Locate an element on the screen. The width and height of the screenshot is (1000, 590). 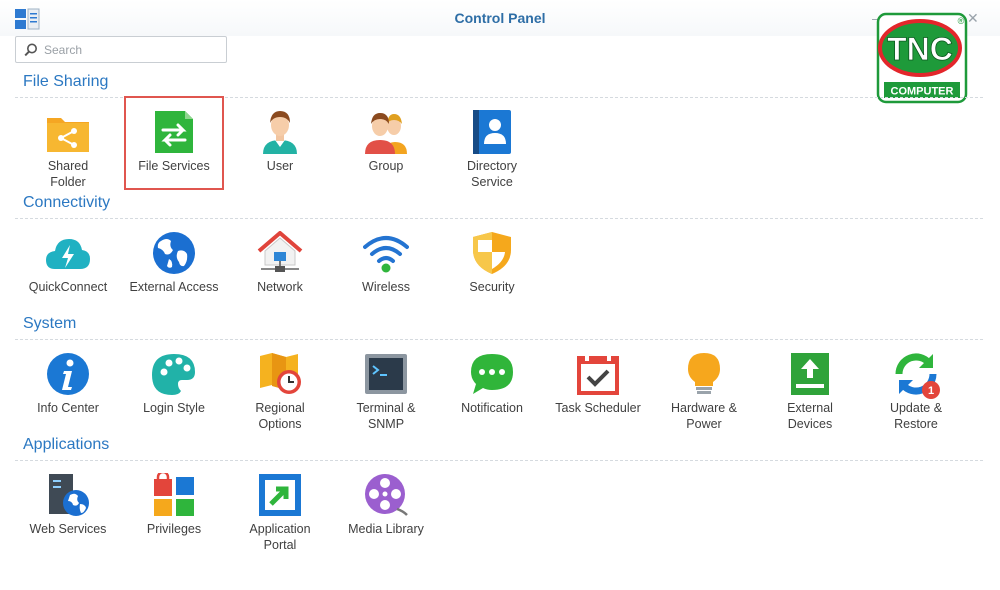
shared-folder-icon is located at coordinates (68, 135).